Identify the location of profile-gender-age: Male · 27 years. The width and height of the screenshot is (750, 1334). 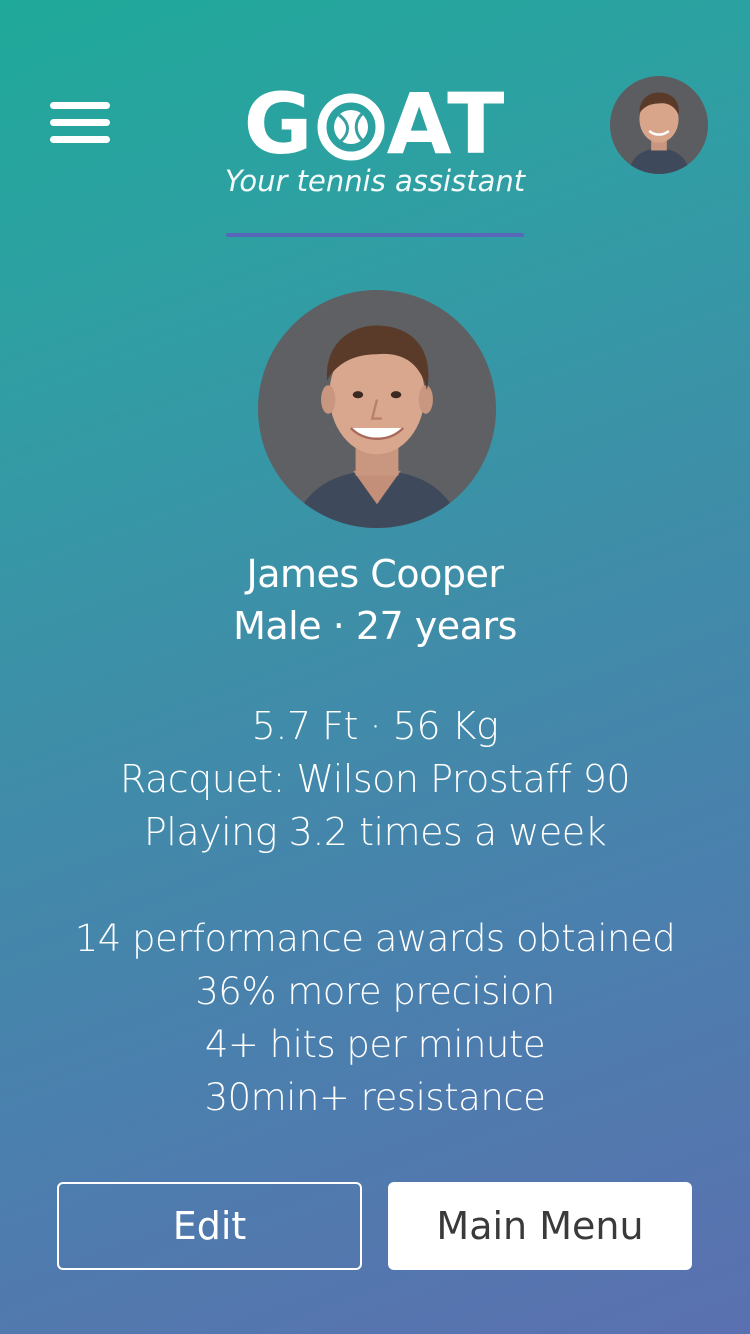
(375, 626).